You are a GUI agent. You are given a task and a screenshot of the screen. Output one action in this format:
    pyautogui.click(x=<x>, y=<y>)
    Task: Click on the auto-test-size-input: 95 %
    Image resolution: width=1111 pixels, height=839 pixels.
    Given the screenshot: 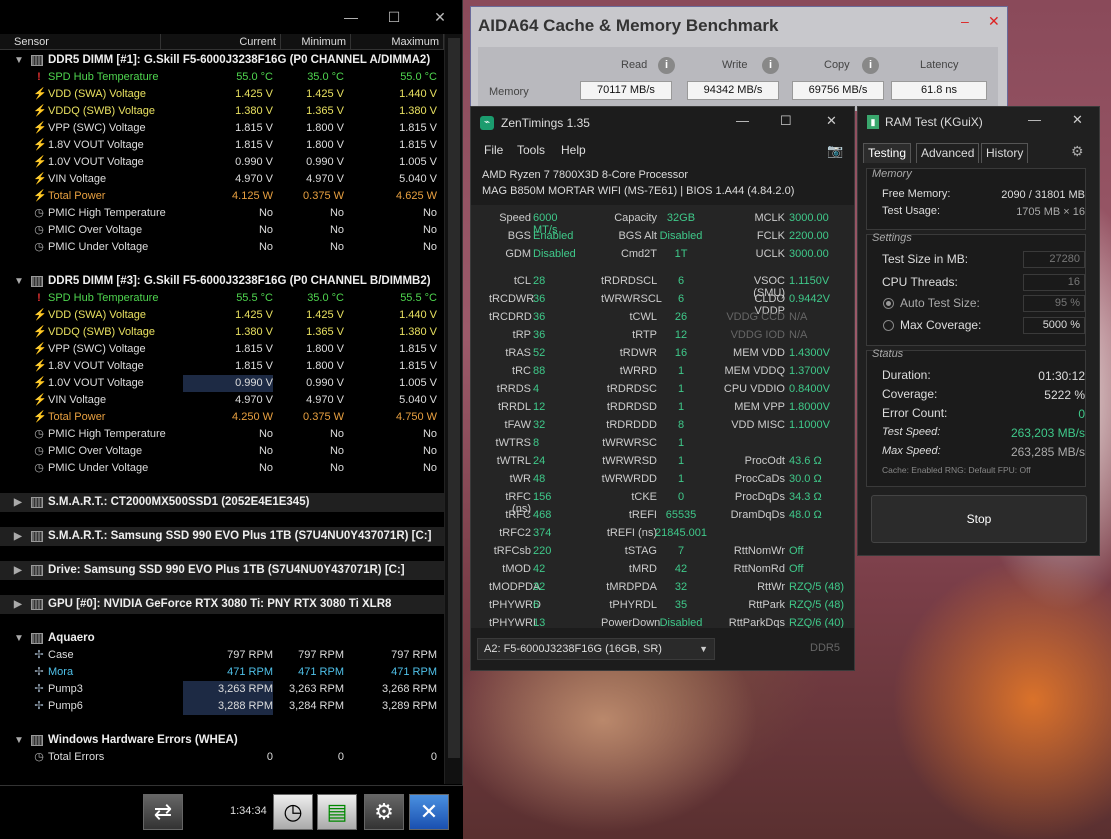 What is the action you would take?
    pyautogui.click(x=1054, y=303)
    